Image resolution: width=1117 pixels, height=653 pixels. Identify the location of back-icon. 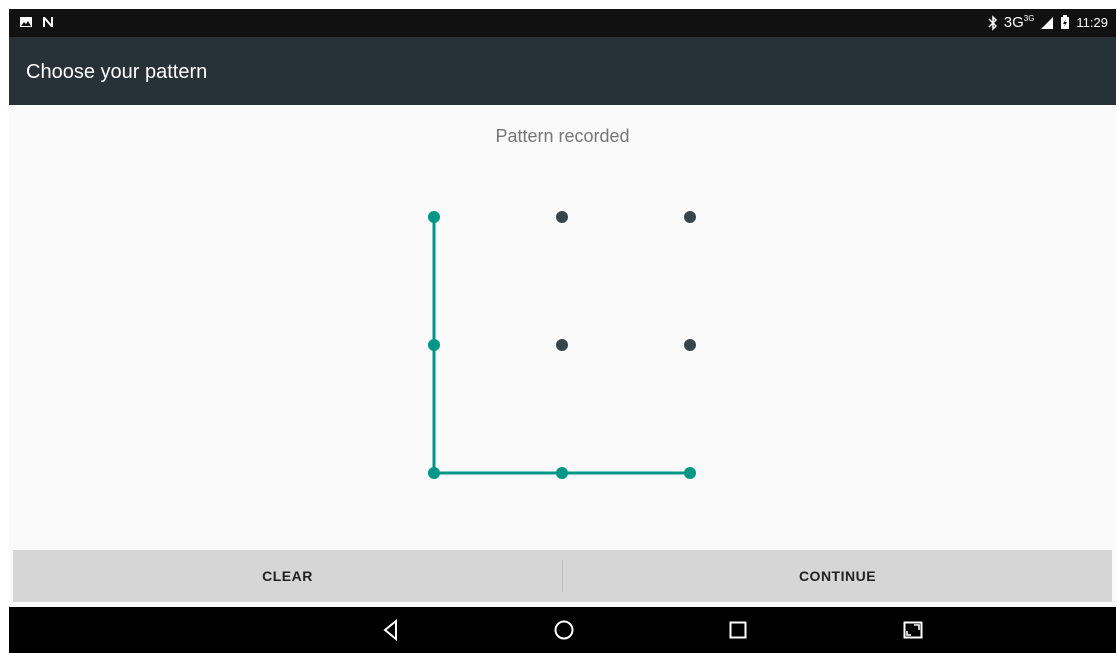
(391, 630).